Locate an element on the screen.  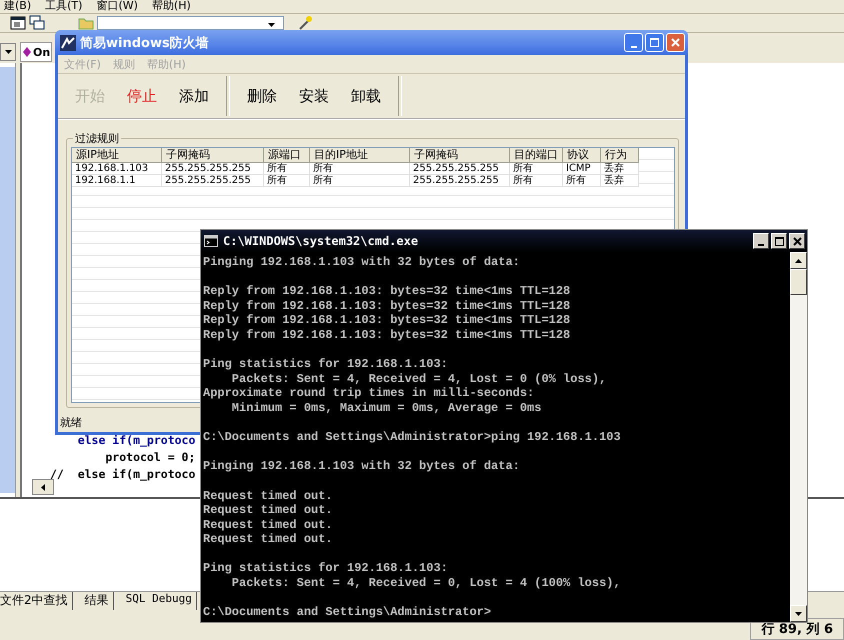
menu-item: 窗口(W) is located at coordinates (117, 6).